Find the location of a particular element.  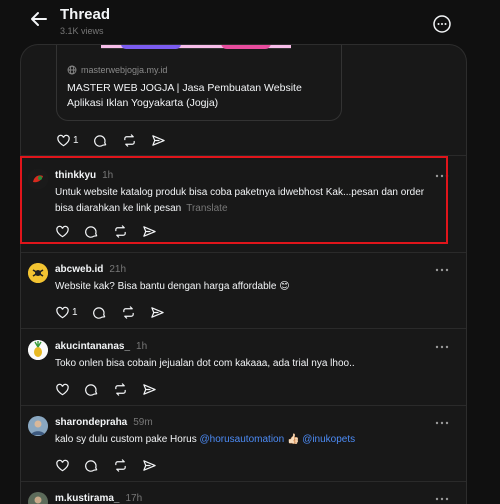

username: m.kustirama_ is located at coordinates (87, 498).